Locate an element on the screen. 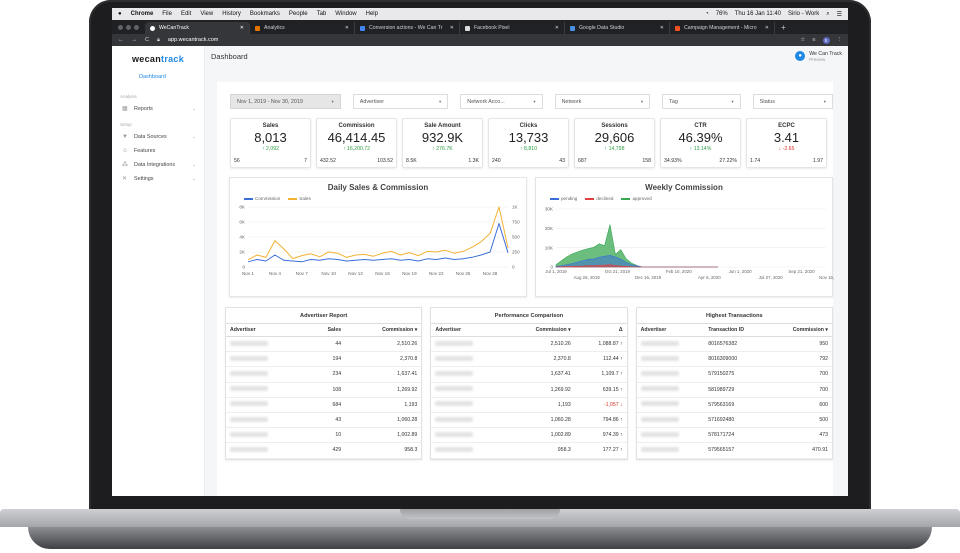 This screenshot has height=553, width=960. advertiser-filter: Advertiser ▾ is located at coordinates (400, 101).